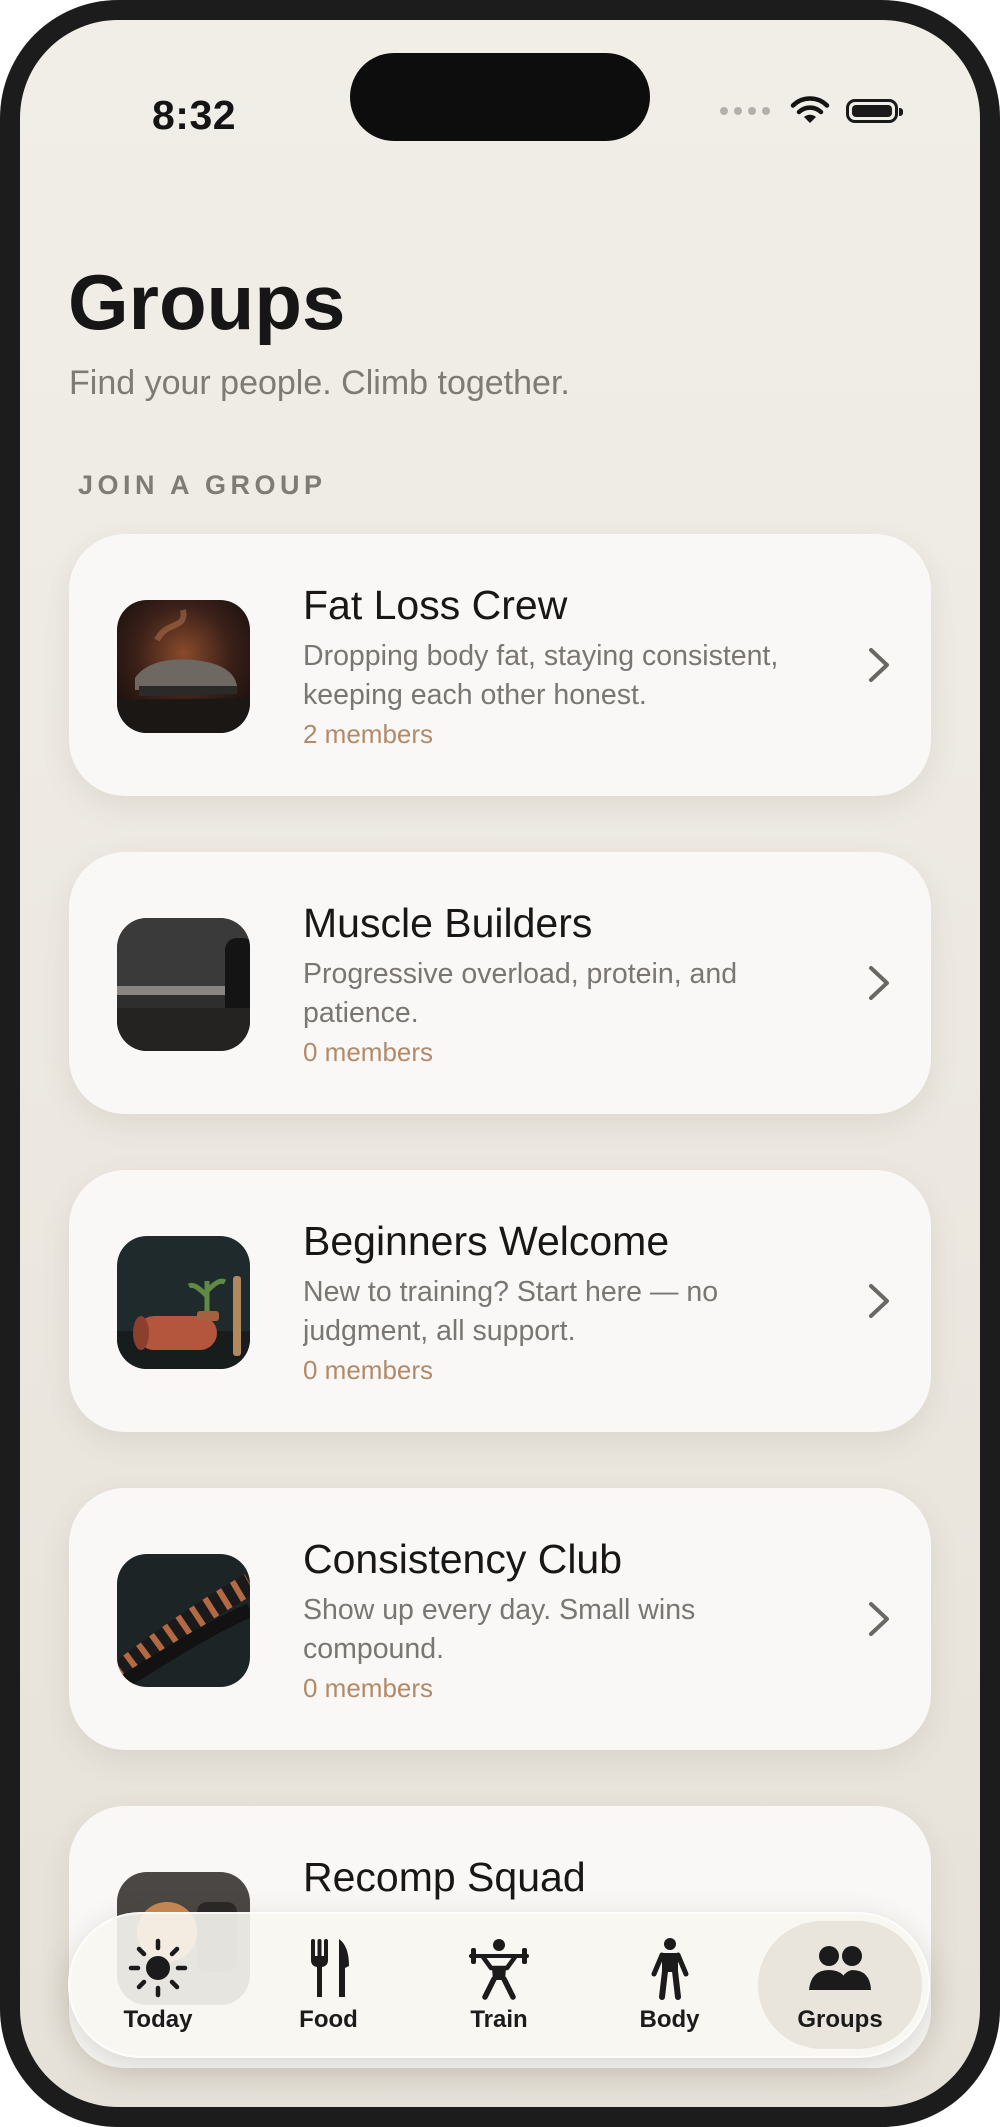 Image resolution: width=1000 pixels, height=2127 pixels. I want to click on wifi-icon, so click(810, 109).